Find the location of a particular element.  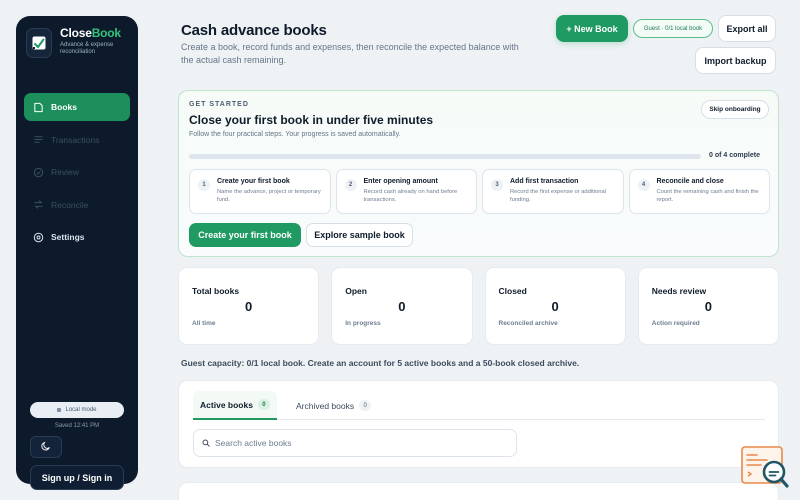

brand-tagline: Advance & expense reconciliation is located at coordinates (87, 48).